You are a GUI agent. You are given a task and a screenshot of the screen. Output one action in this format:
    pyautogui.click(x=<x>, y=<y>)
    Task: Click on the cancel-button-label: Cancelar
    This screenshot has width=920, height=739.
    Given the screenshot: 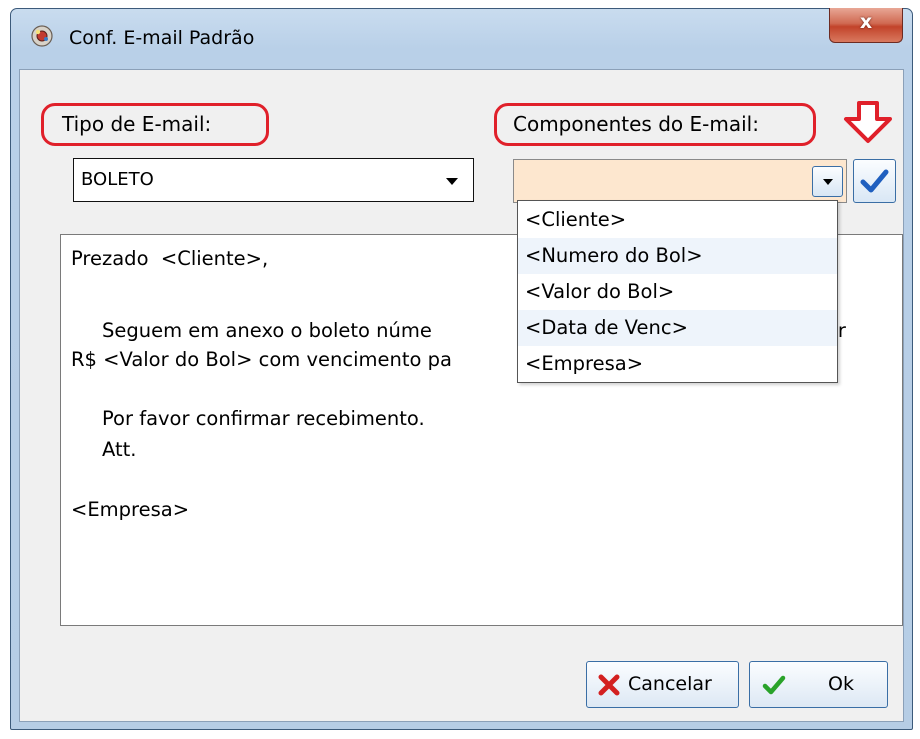 What is the action you would take?
    pyautogui.click(x=670, y=684)
    